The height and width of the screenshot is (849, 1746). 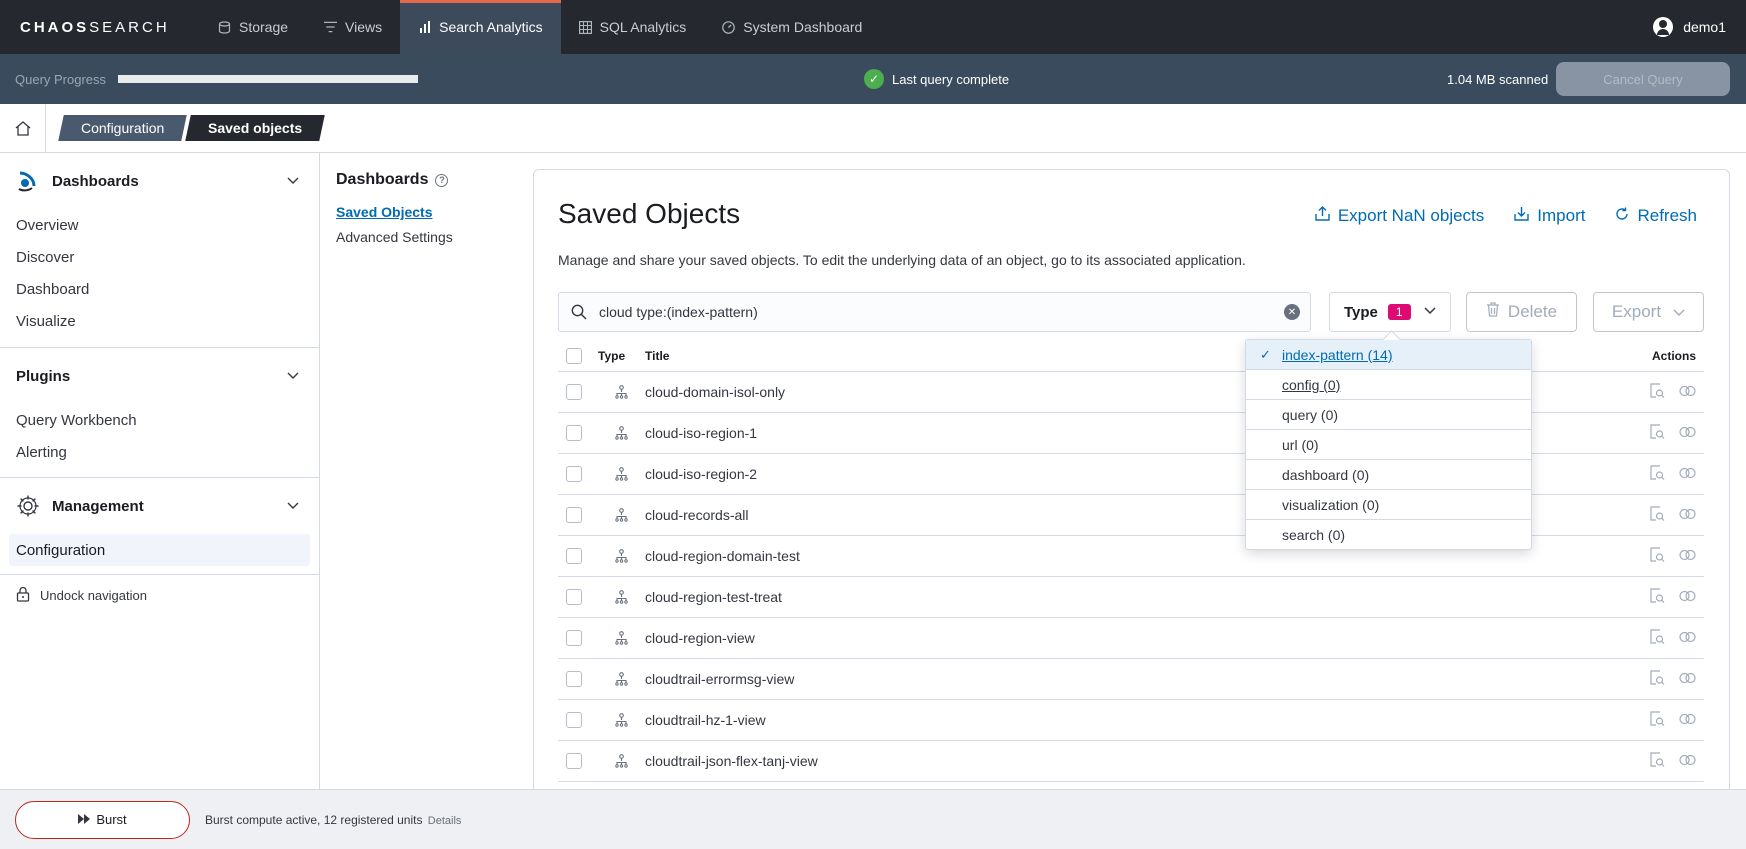 I want to click on sidebar-item-alerting: Alerting, so click(x=159, y=452).